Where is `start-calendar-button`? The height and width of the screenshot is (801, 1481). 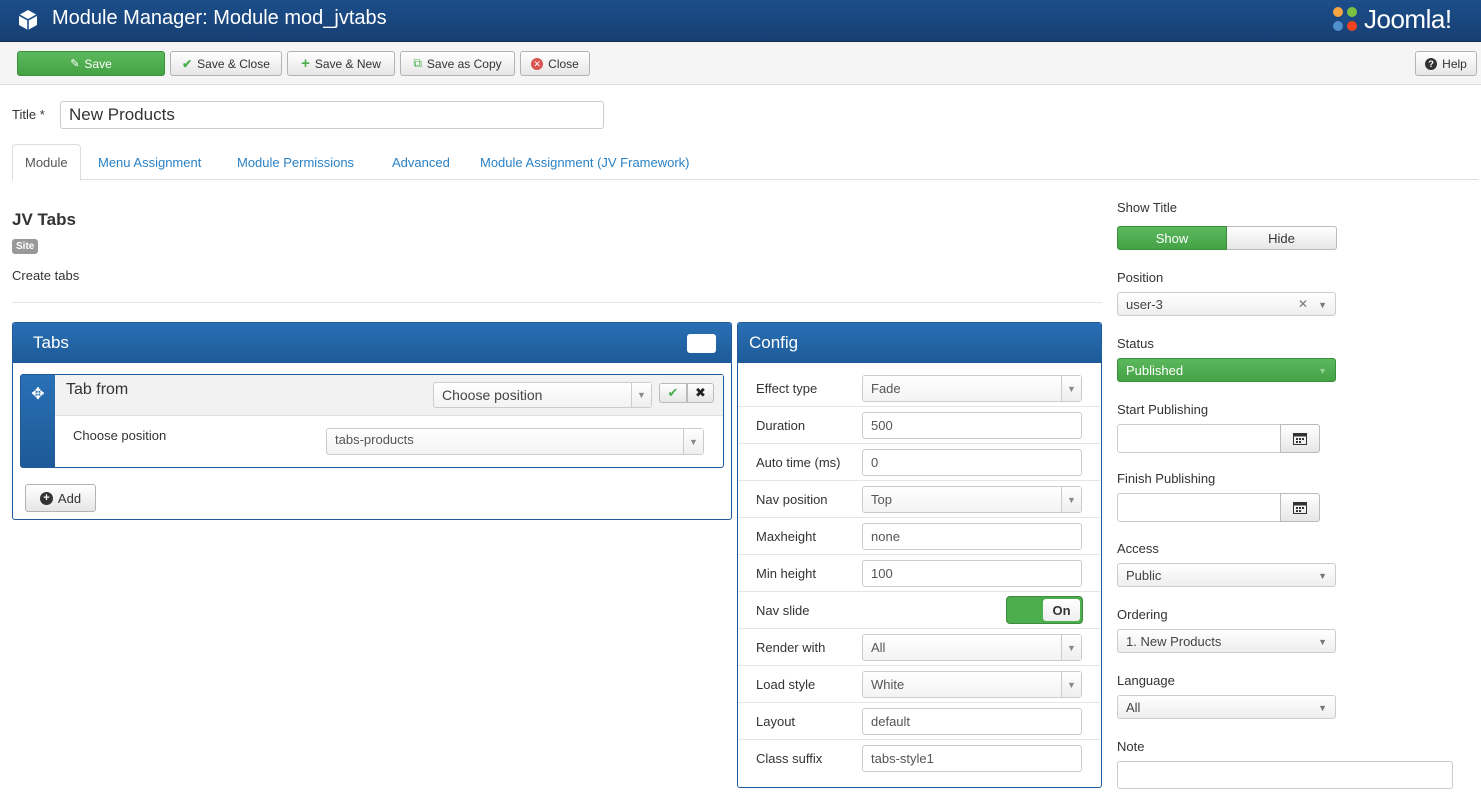 start-calendar-button is located at coordinates (1300, 438).